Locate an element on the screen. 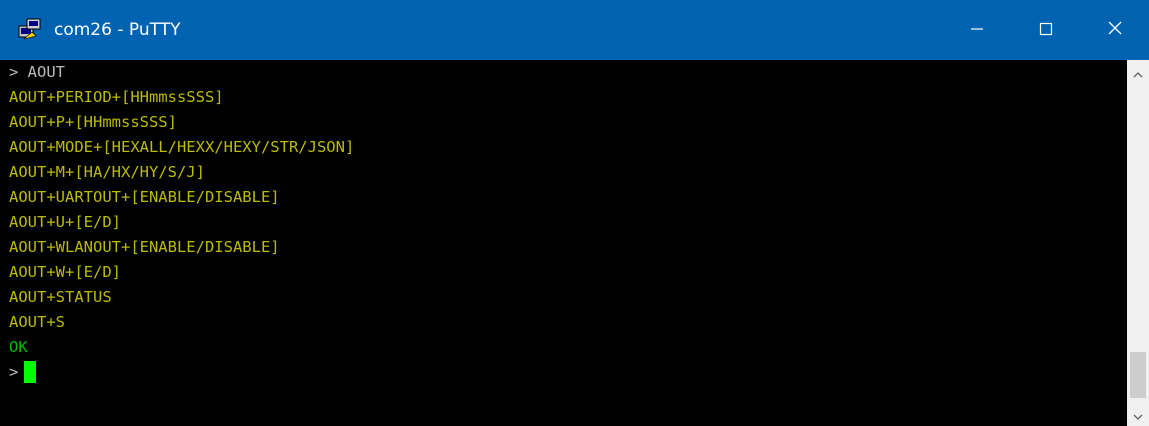 Image resolution: width=1149 pixels, height=426 pixels. maximize-icon is located at coordinates (1046, 30).